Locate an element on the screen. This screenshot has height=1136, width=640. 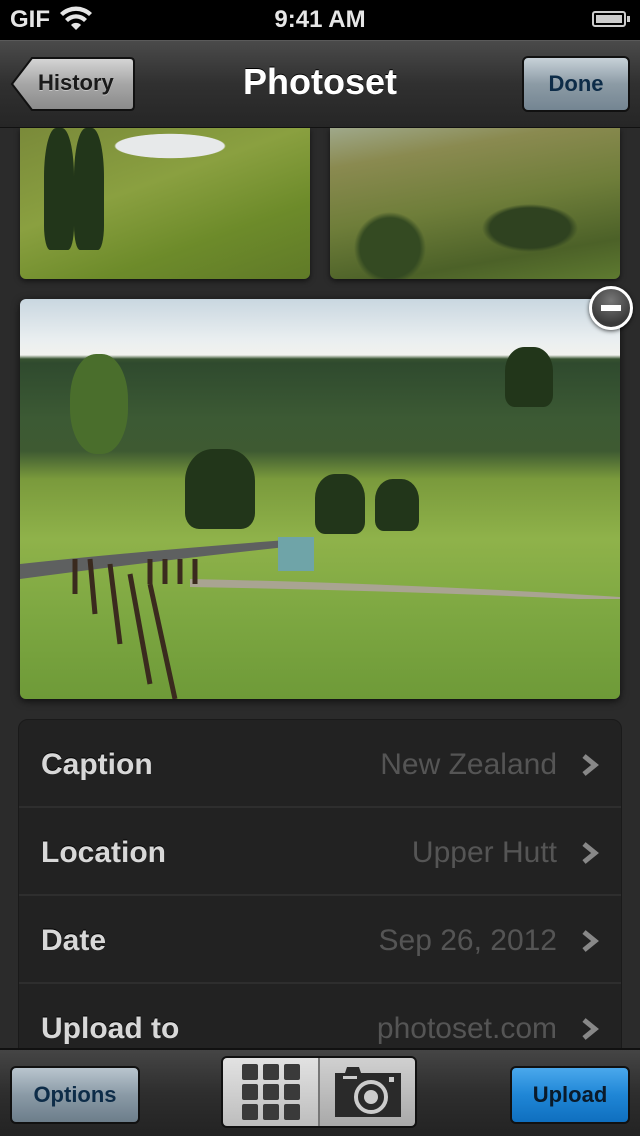
row-value: New Zealand is located at coordinates (468, 764).